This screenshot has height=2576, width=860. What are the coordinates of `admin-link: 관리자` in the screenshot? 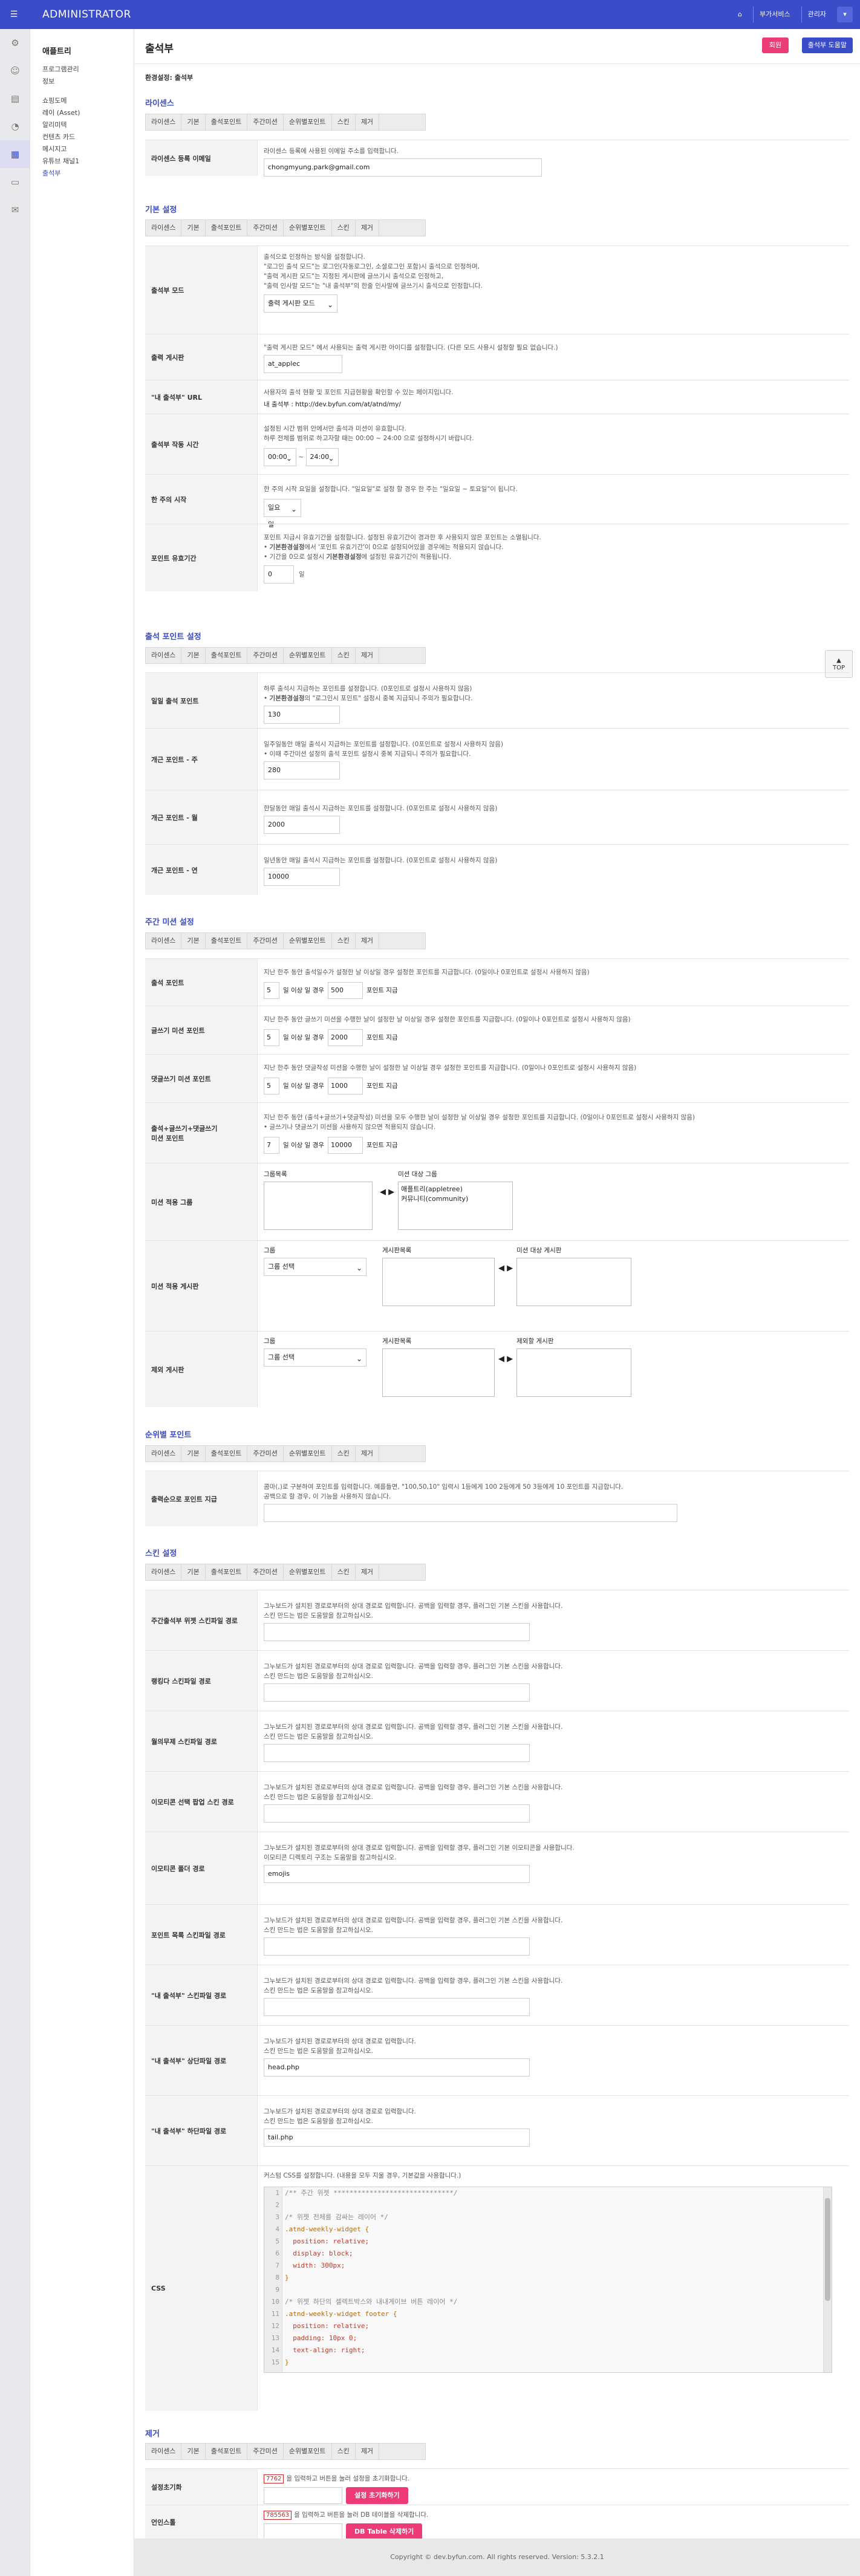 It's located at (817, 15).